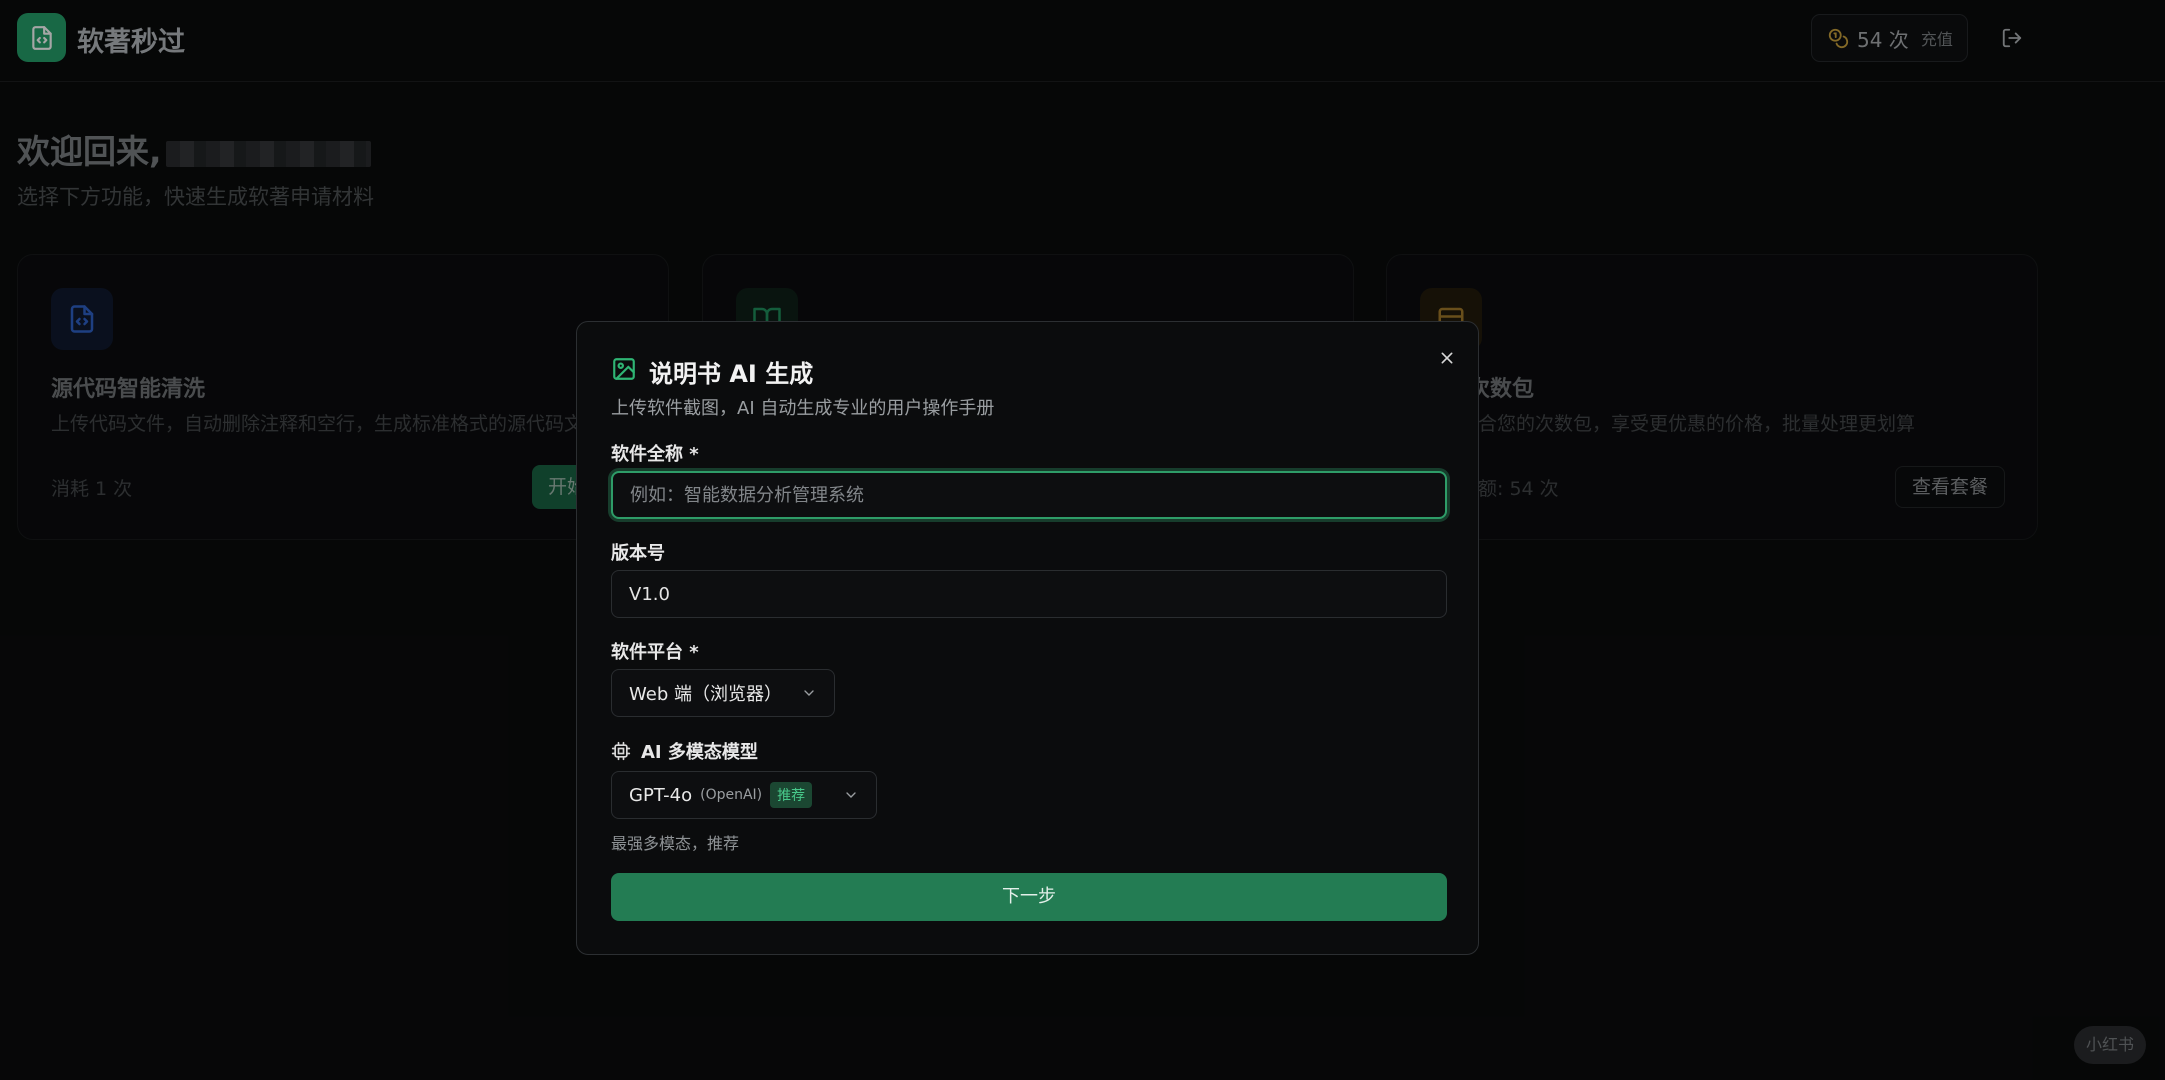 This screenshot has width=2165, height=1080. I want to click on platform-select: Web 端（浏览器）, so click(723, 693).